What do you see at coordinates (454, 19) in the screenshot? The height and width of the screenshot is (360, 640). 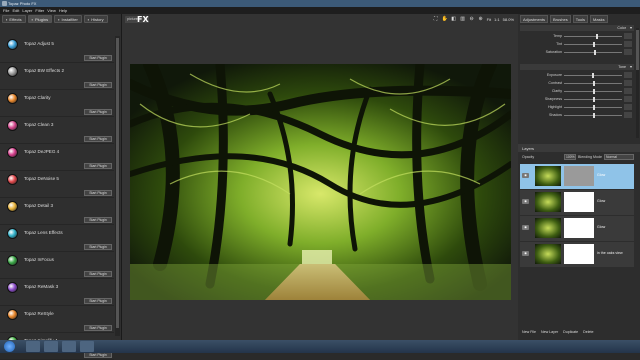 I see `compare-icon: ◧` at bounding box center [454, 19].